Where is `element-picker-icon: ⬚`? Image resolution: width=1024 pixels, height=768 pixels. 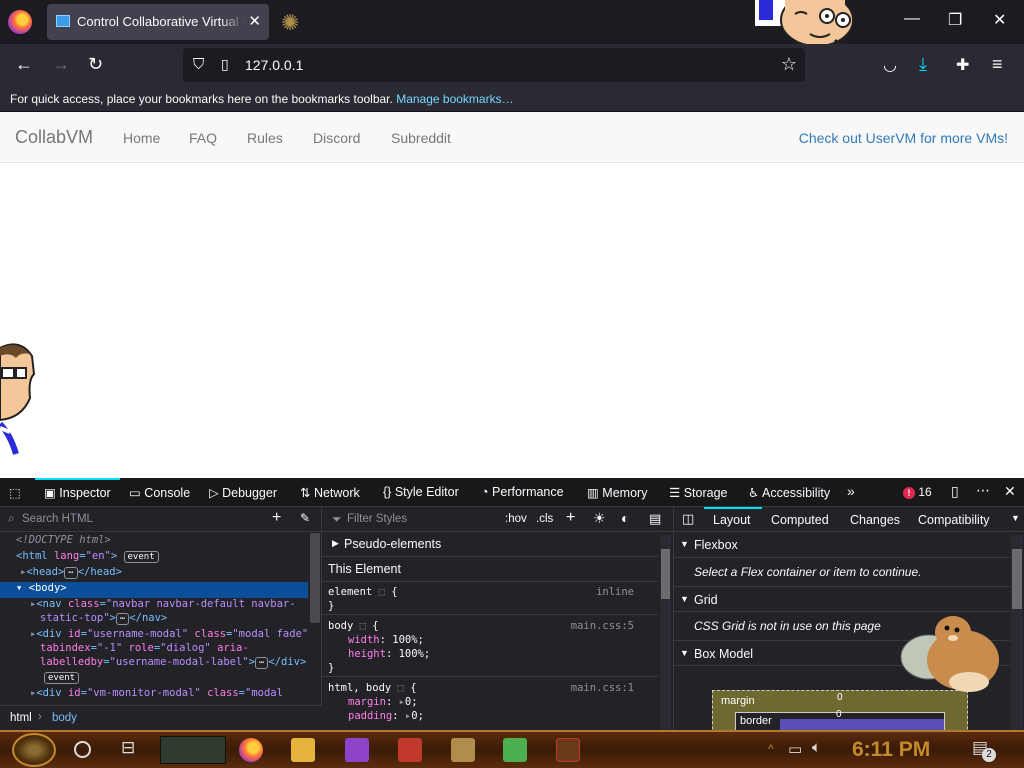 element-picker-icon: ⬚ is located at coordinates (15, 492).